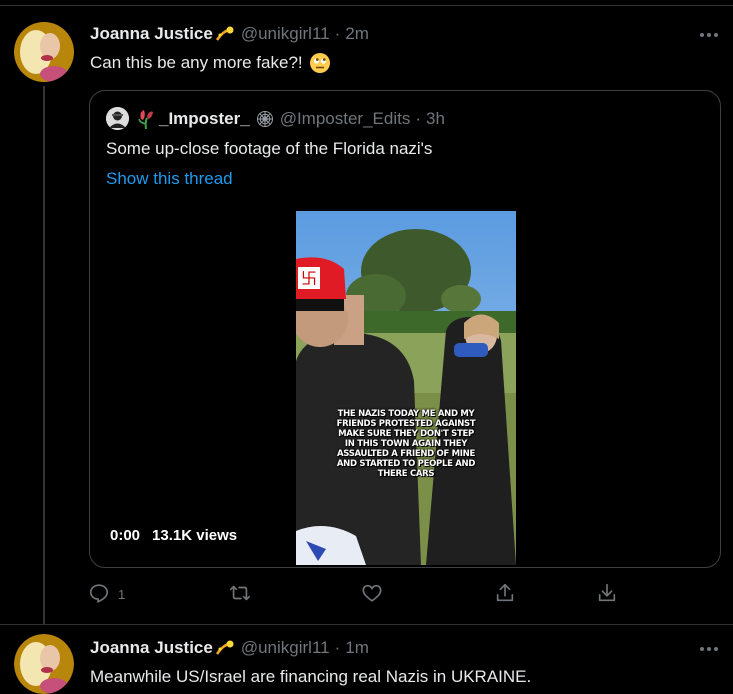 This screenshot has height=694, width=733. I want to click on tweet-header: Joanna Justice @unikgirl11 · 1m, so click(229, 648).